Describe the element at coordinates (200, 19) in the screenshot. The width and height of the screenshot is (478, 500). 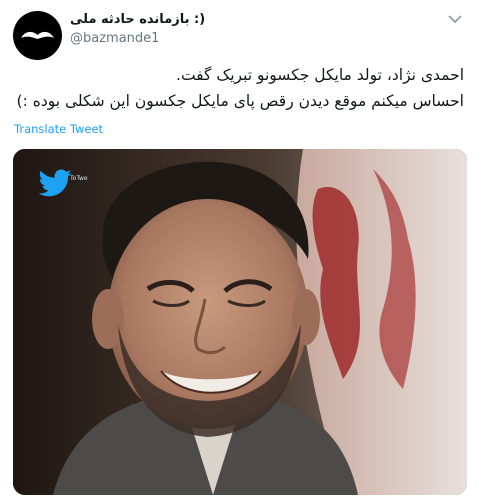
I see `display-name: بازمانده حادثه ملی :)` at that location.